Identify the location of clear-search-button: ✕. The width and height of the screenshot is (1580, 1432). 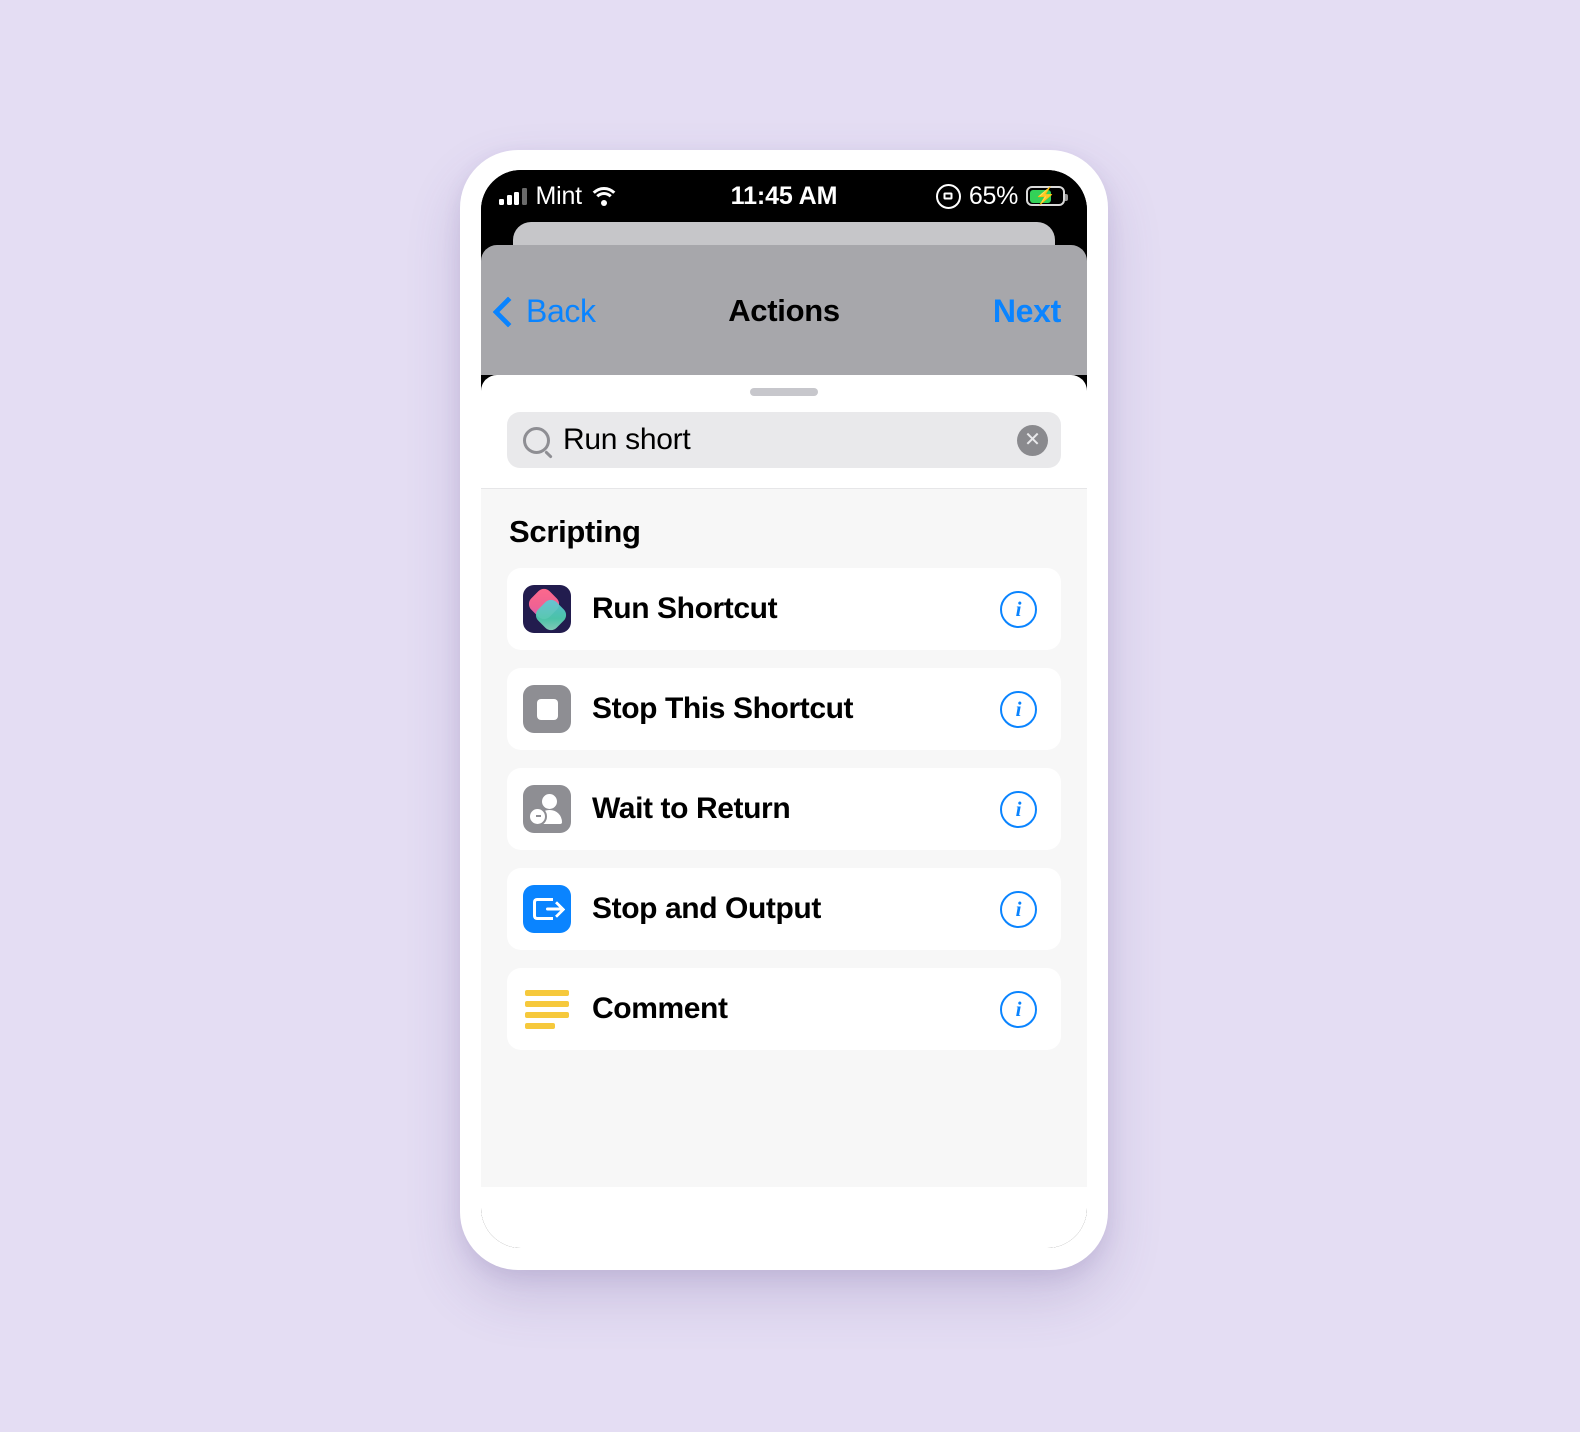
(1032, 440).